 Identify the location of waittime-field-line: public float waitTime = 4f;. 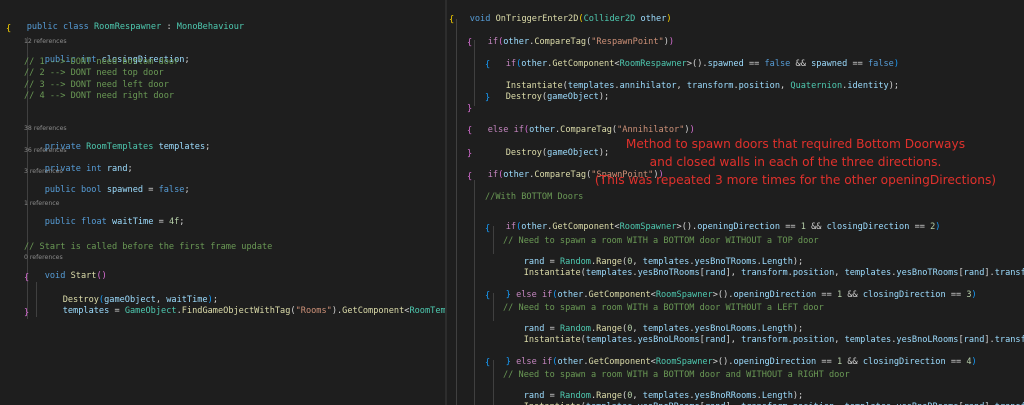
(104, 222).